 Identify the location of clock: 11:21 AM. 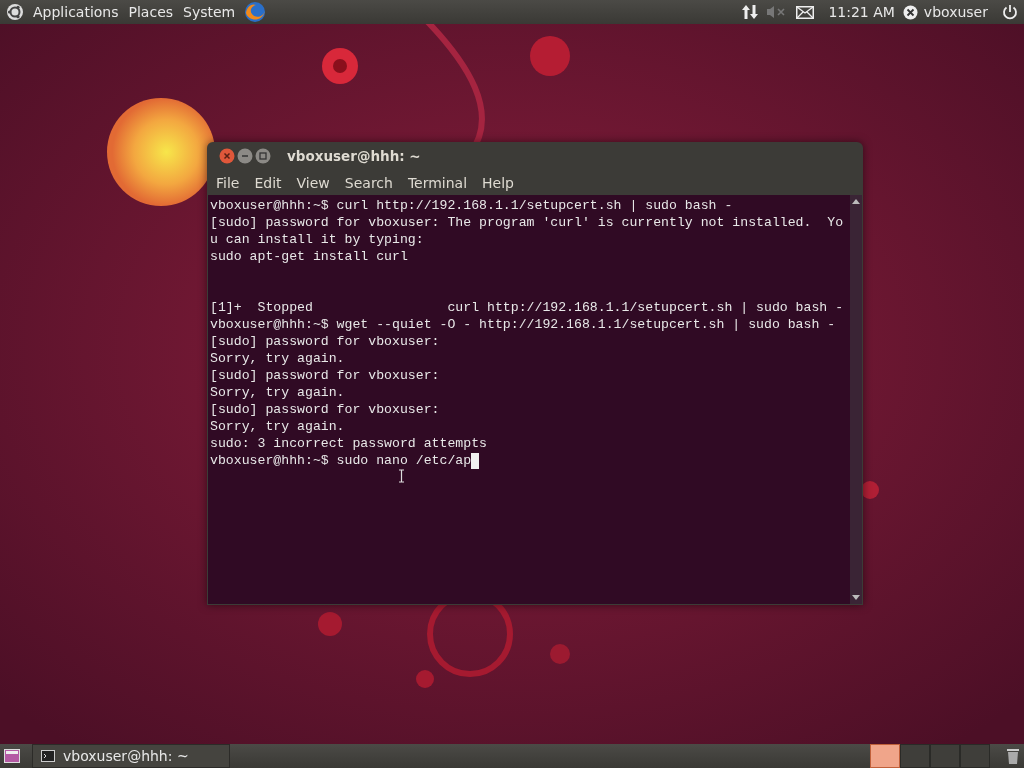
(861, 12).